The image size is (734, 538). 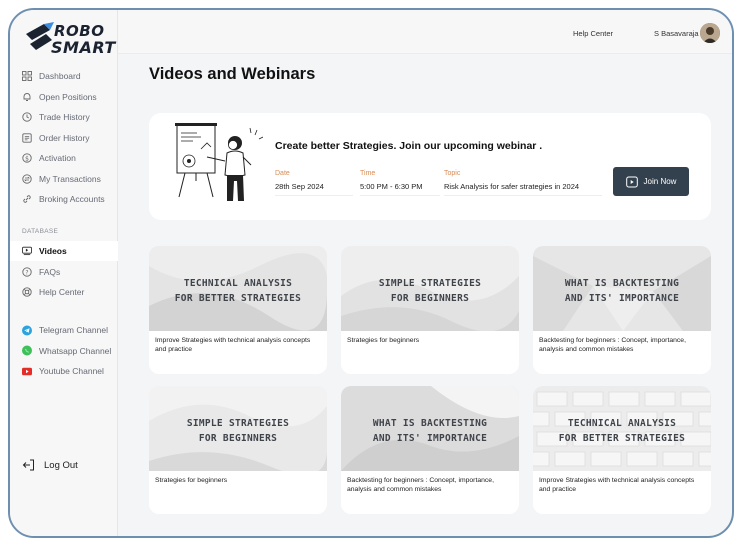 What do you see at coordinates (71, 371) in the screenshot?
I see `sidebar-item-label: Youtube Channel` at bounding box center [71, 371].